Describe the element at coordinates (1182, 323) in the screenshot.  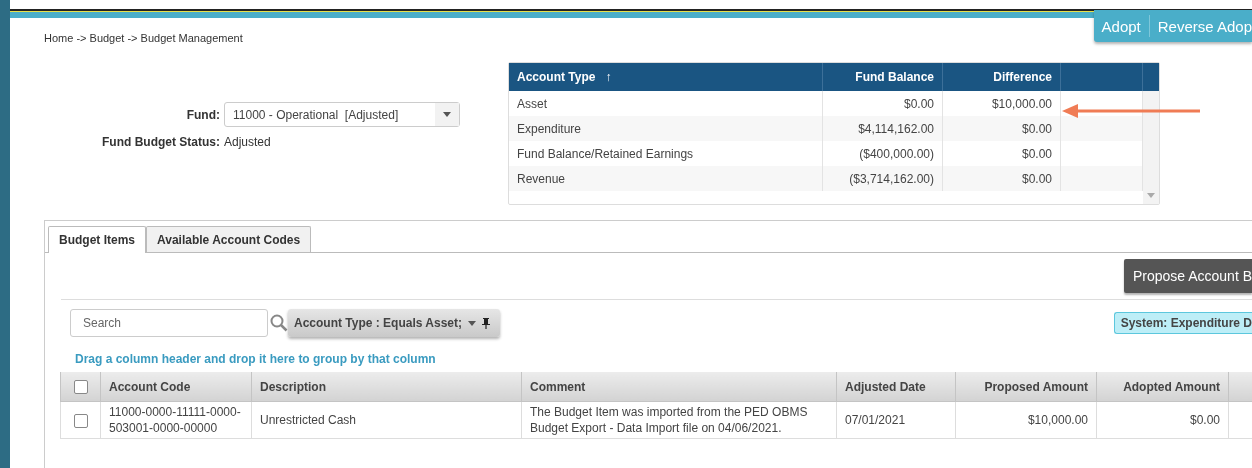
I see `system-tag: System: Expenditure D` at that location.